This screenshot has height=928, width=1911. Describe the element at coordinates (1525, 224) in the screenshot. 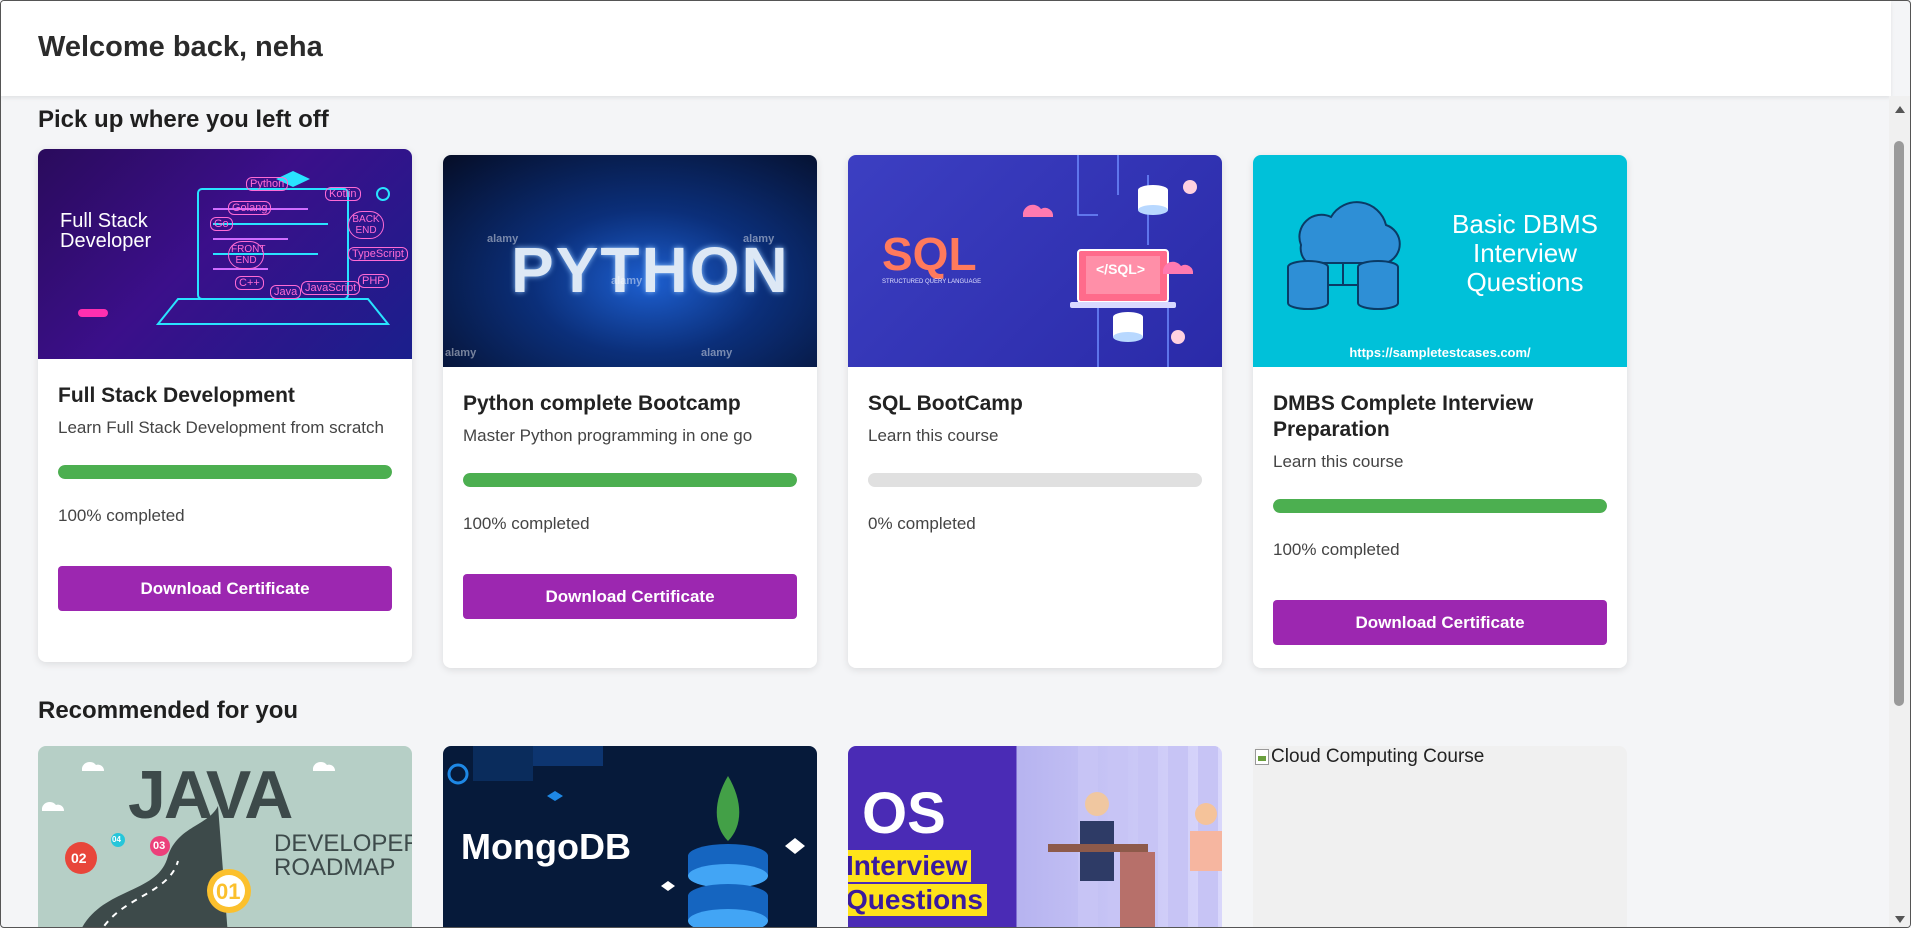

I see `thumb-heading-line: Basic DBMS` at that location.